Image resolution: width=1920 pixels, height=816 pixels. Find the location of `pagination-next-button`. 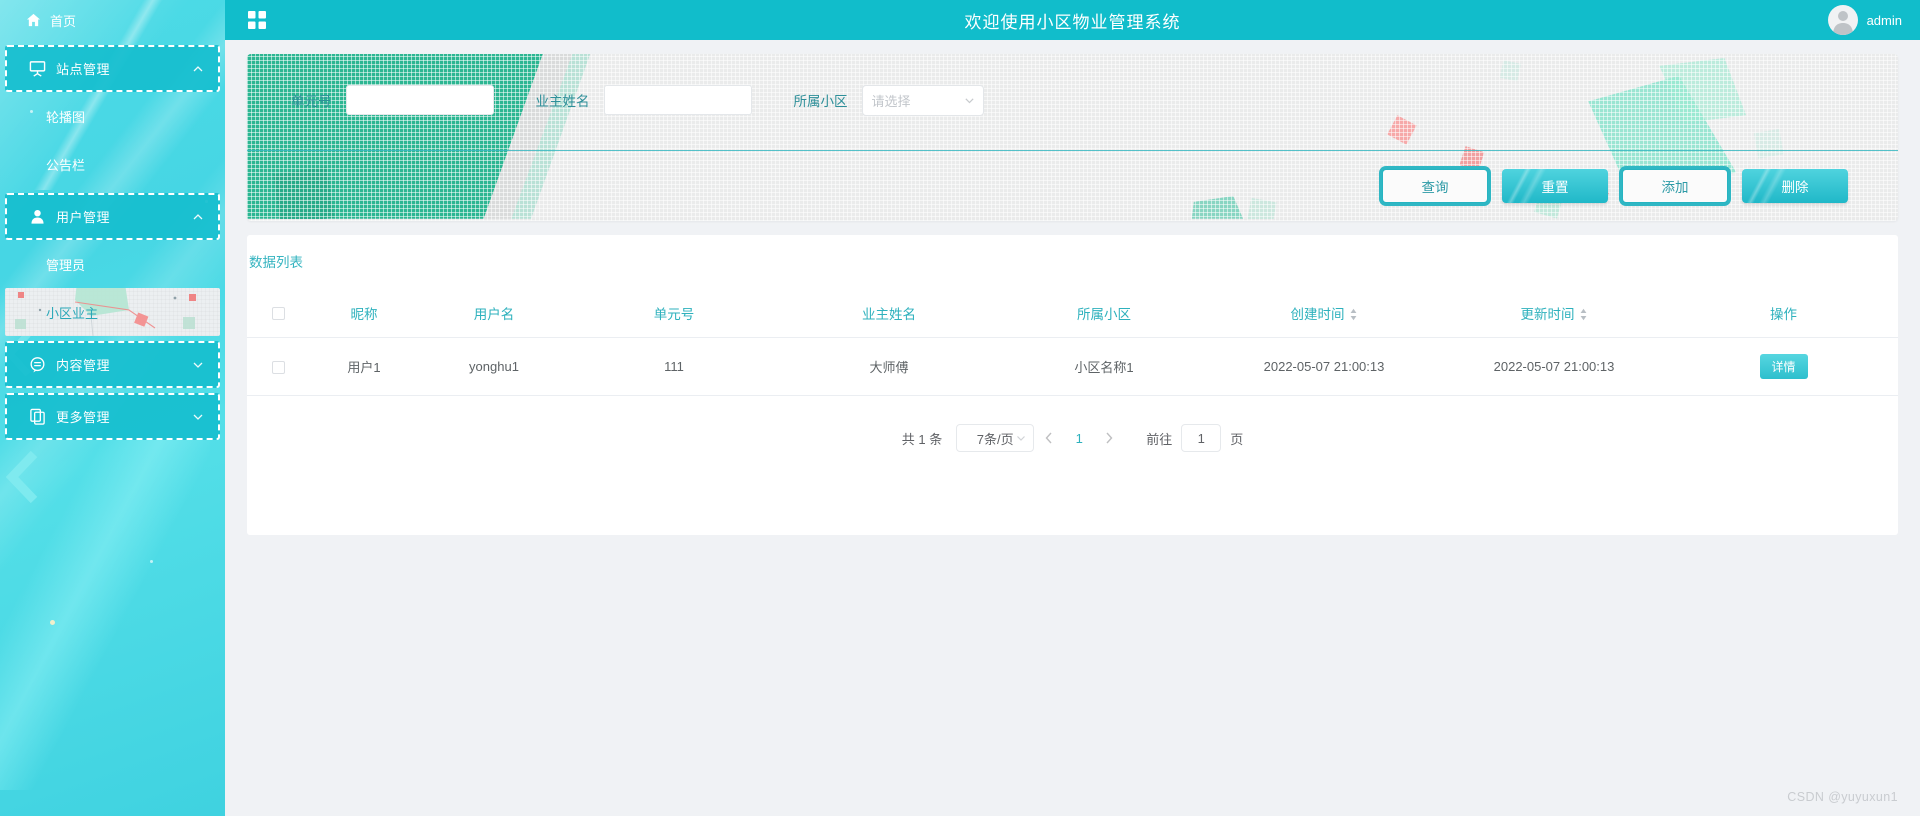

pagination-next-button is located at coordinates (1109, 438).